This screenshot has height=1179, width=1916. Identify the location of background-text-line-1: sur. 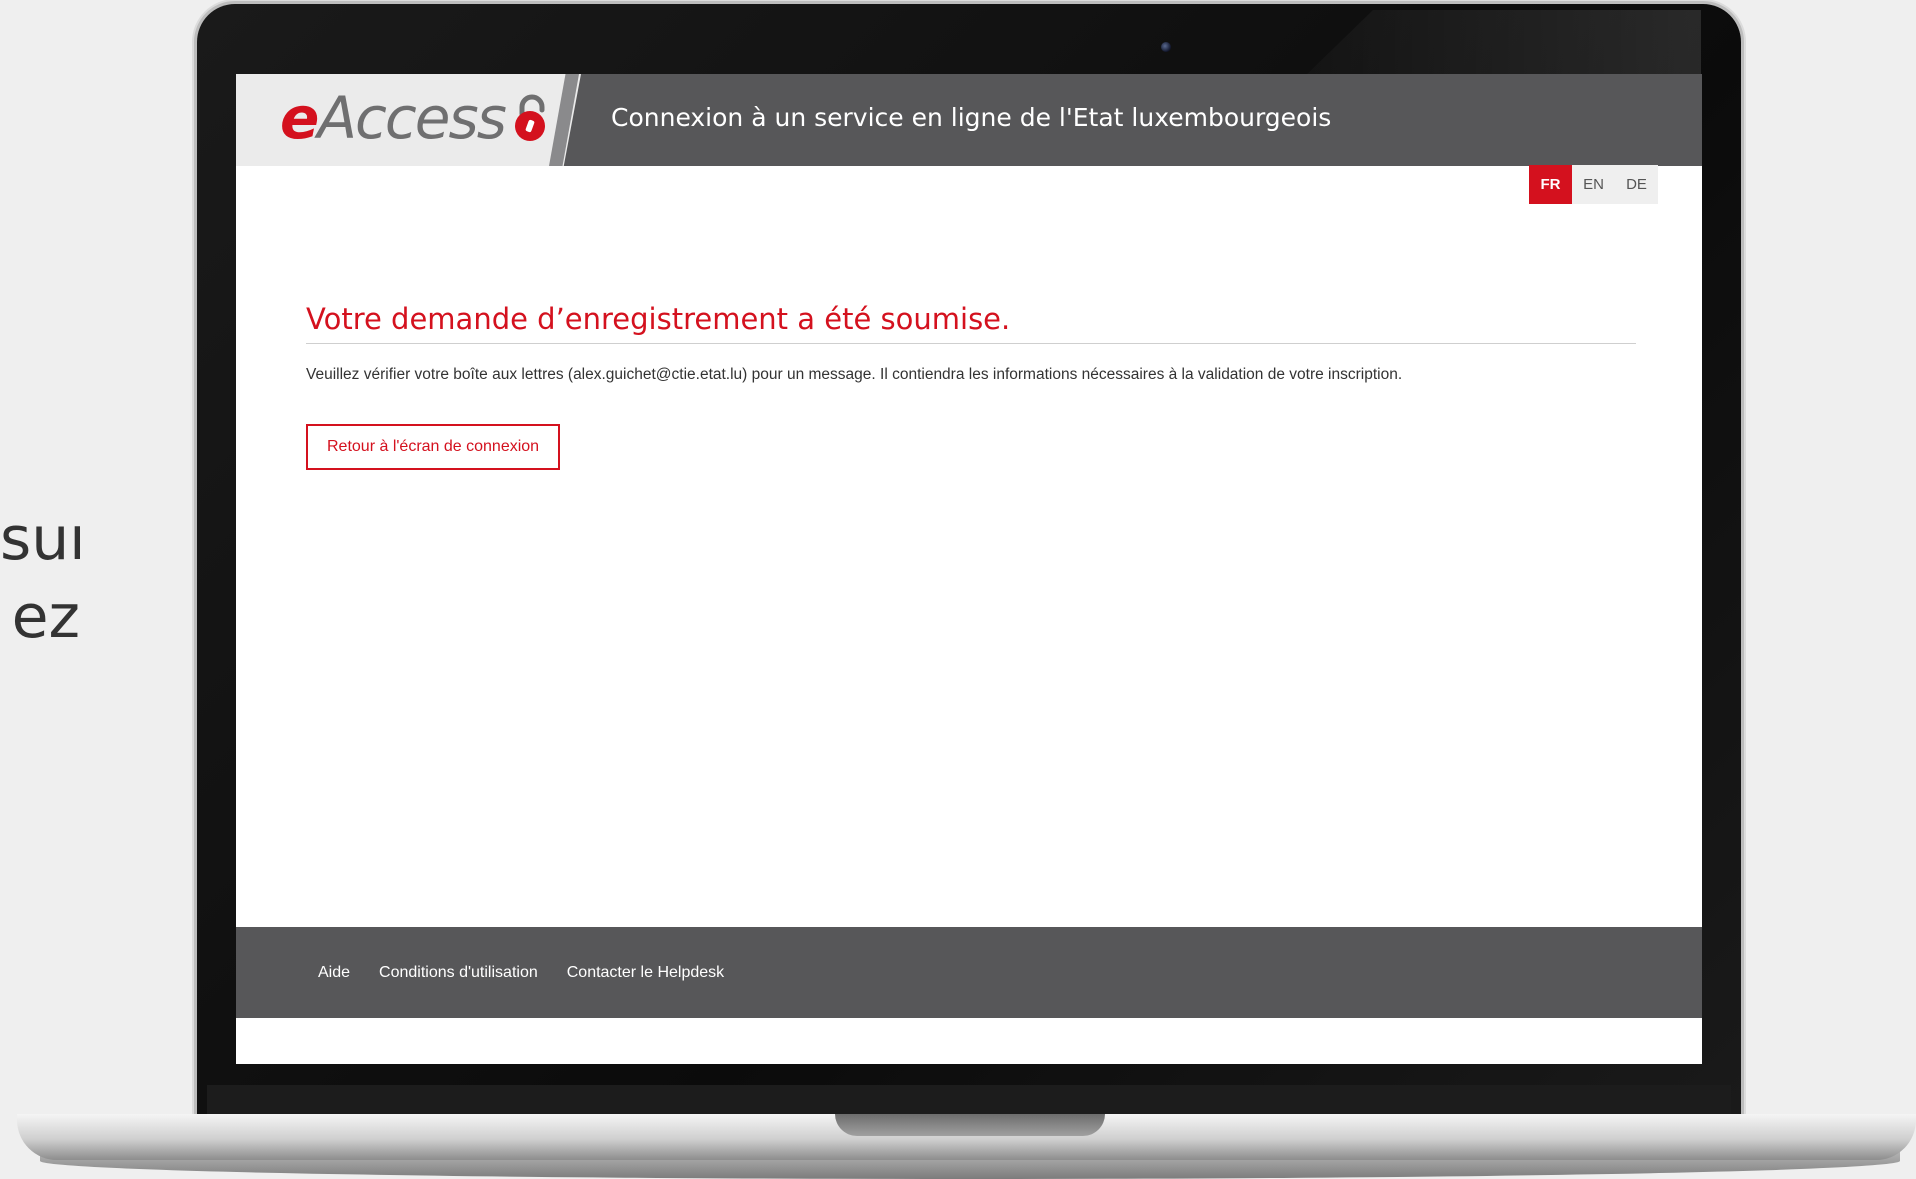
(40, 539).